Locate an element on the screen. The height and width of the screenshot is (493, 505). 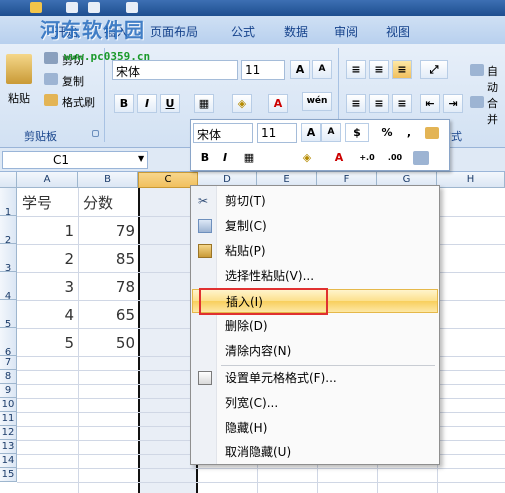
borders-button: ▦ is located at coordinates (204, 103).